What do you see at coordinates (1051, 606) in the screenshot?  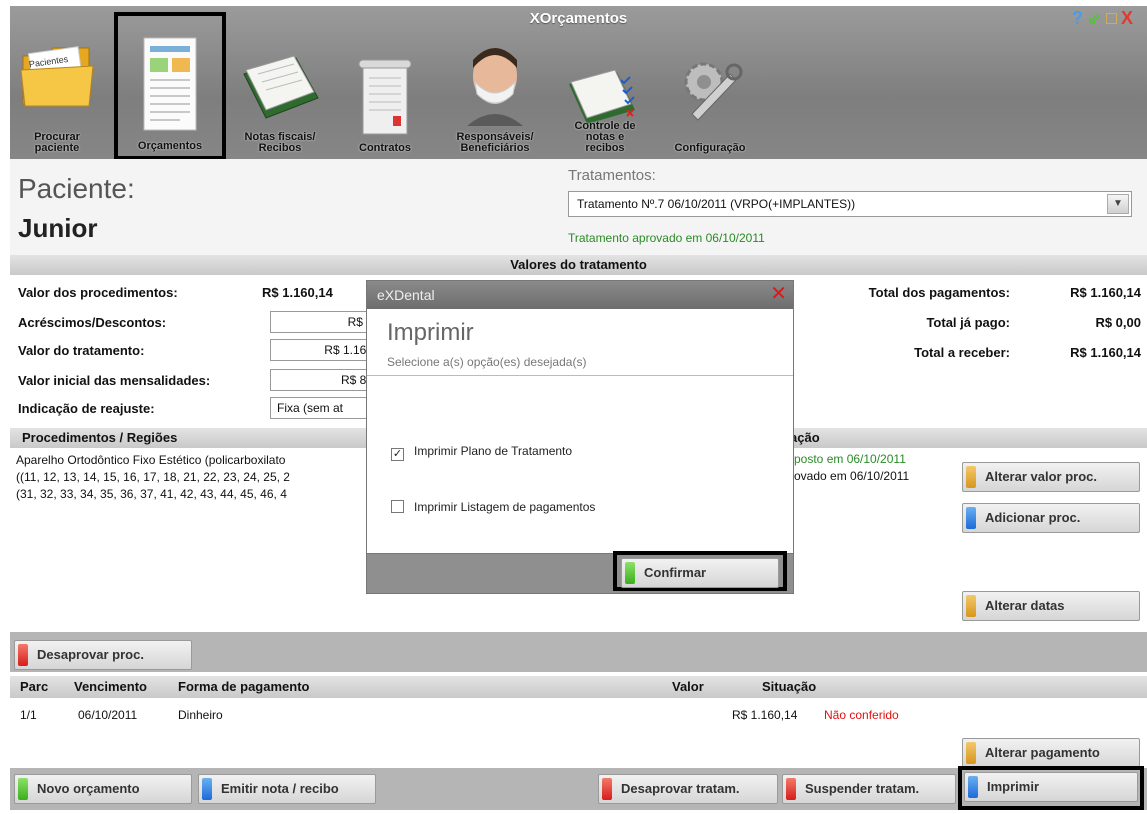 I see `alterar-datas-button: Alterar datas` at bounding box center [1051, 606].